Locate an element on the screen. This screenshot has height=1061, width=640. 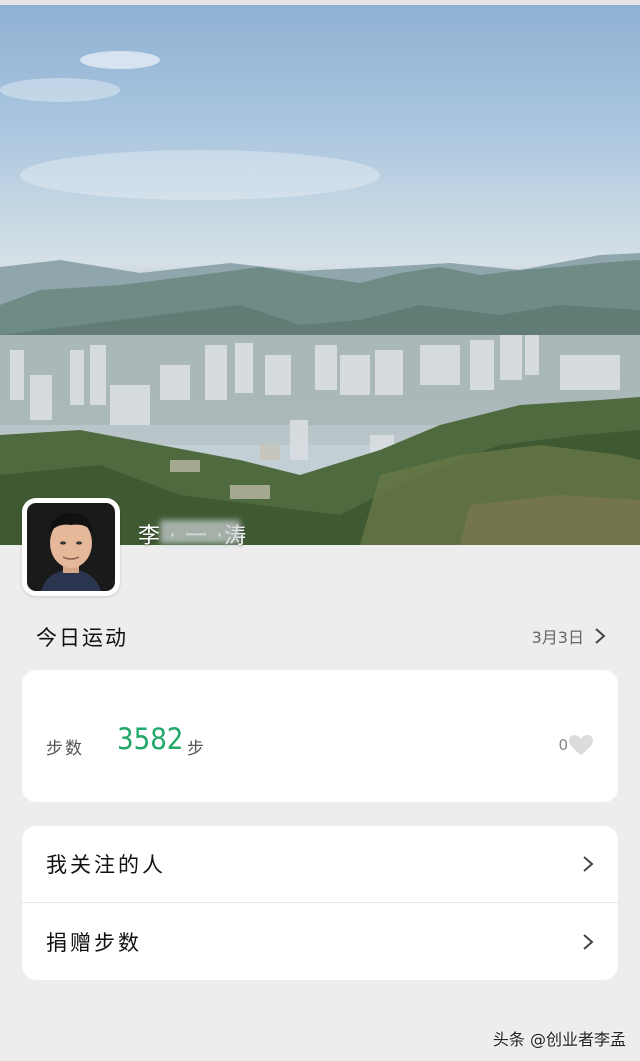
steps-card: 步数 3582 步 0 is located at coordinates (320, 736).